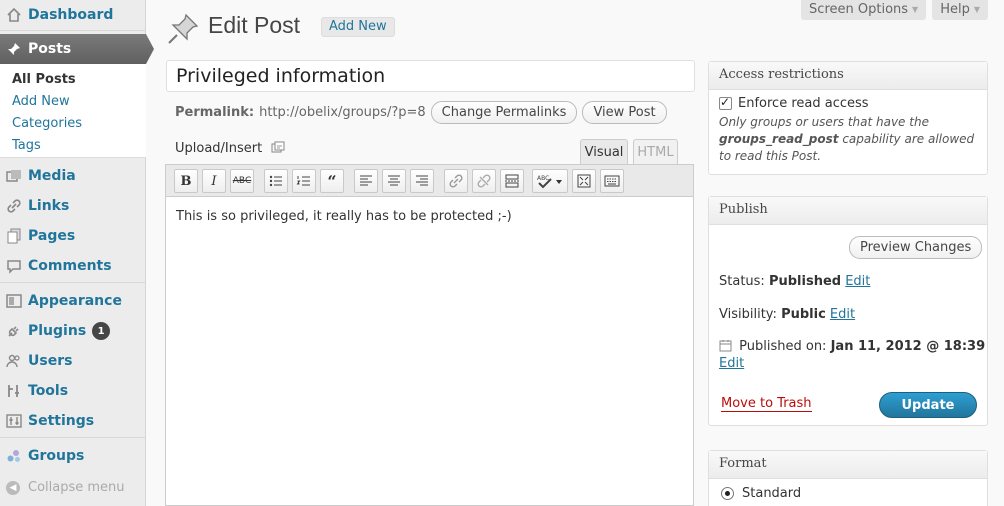 The width and height of the screenshot is (1004, 506). What do you see at coordinates (928, 405) in the screenshot?
I see `update-button: Update` at bounding box center [928, 405].